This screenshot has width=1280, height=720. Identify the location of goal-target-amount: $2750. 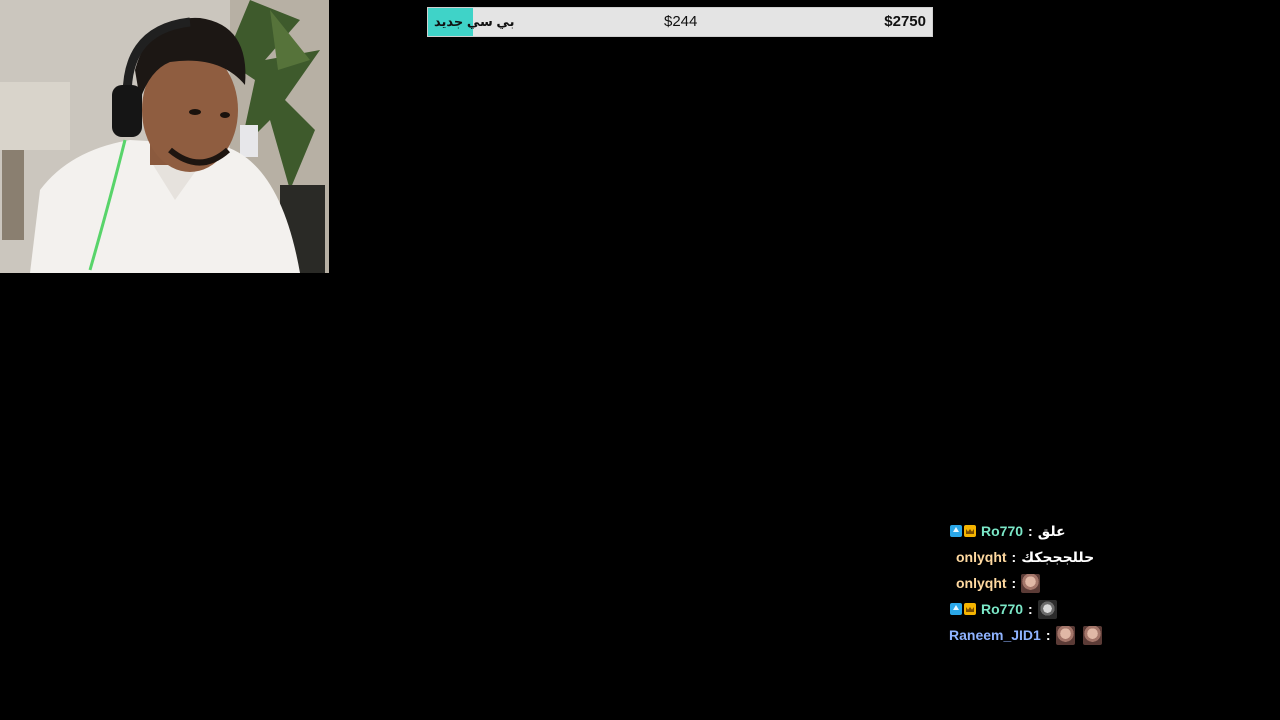
(905, 21).